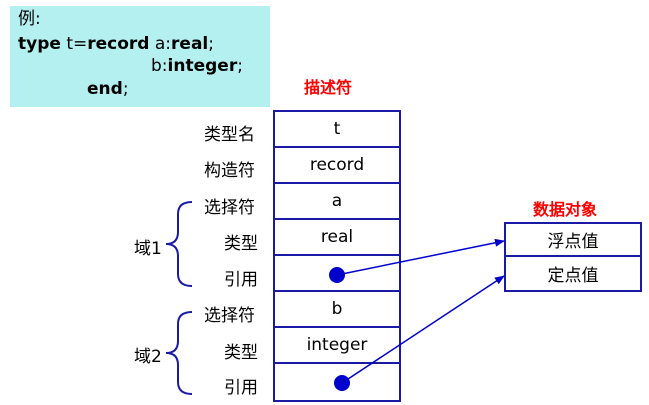 This screenshot has height=405, width=649. I want to click on cell-reference-a, so click(337, 274).